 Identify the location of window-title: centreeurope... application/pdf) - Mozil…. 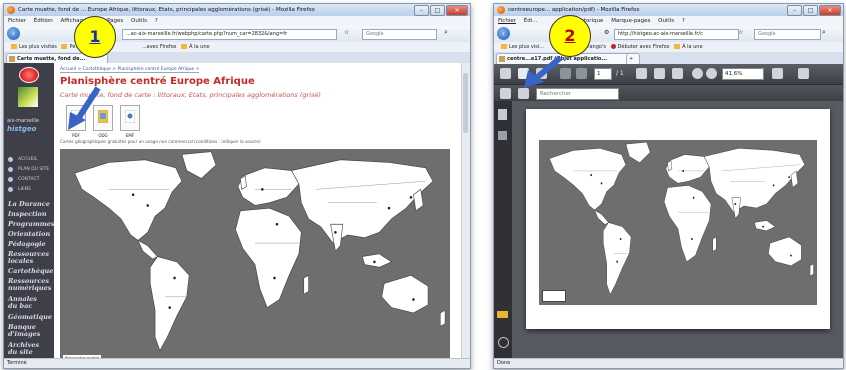
(574, 10).